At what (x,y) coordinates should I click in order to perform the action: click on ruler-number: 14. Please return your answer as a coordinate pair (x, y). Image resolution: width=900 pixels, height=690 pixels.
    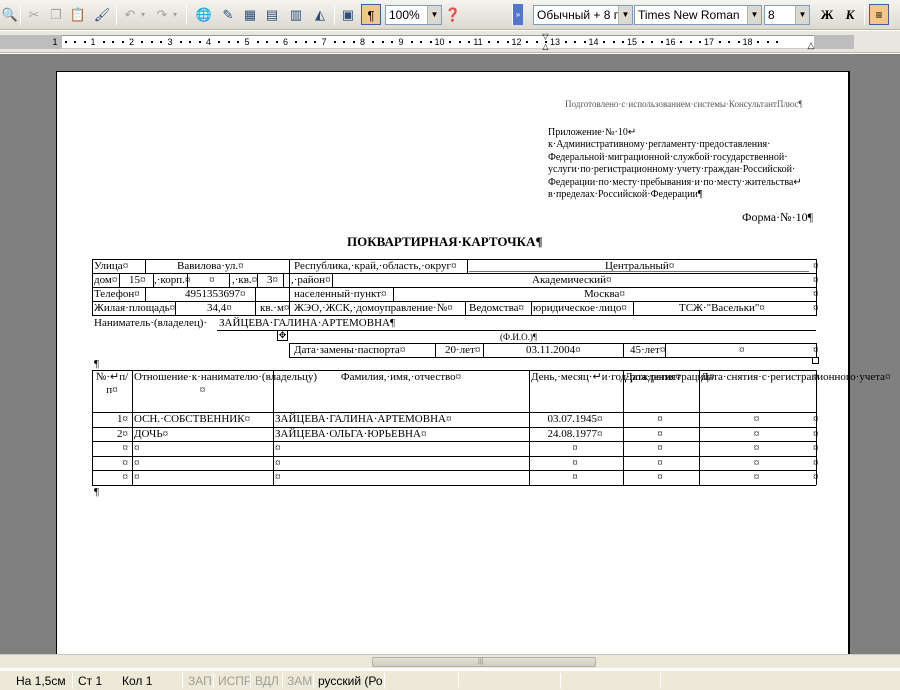
    Looking at the image, I should click on (593, 42).